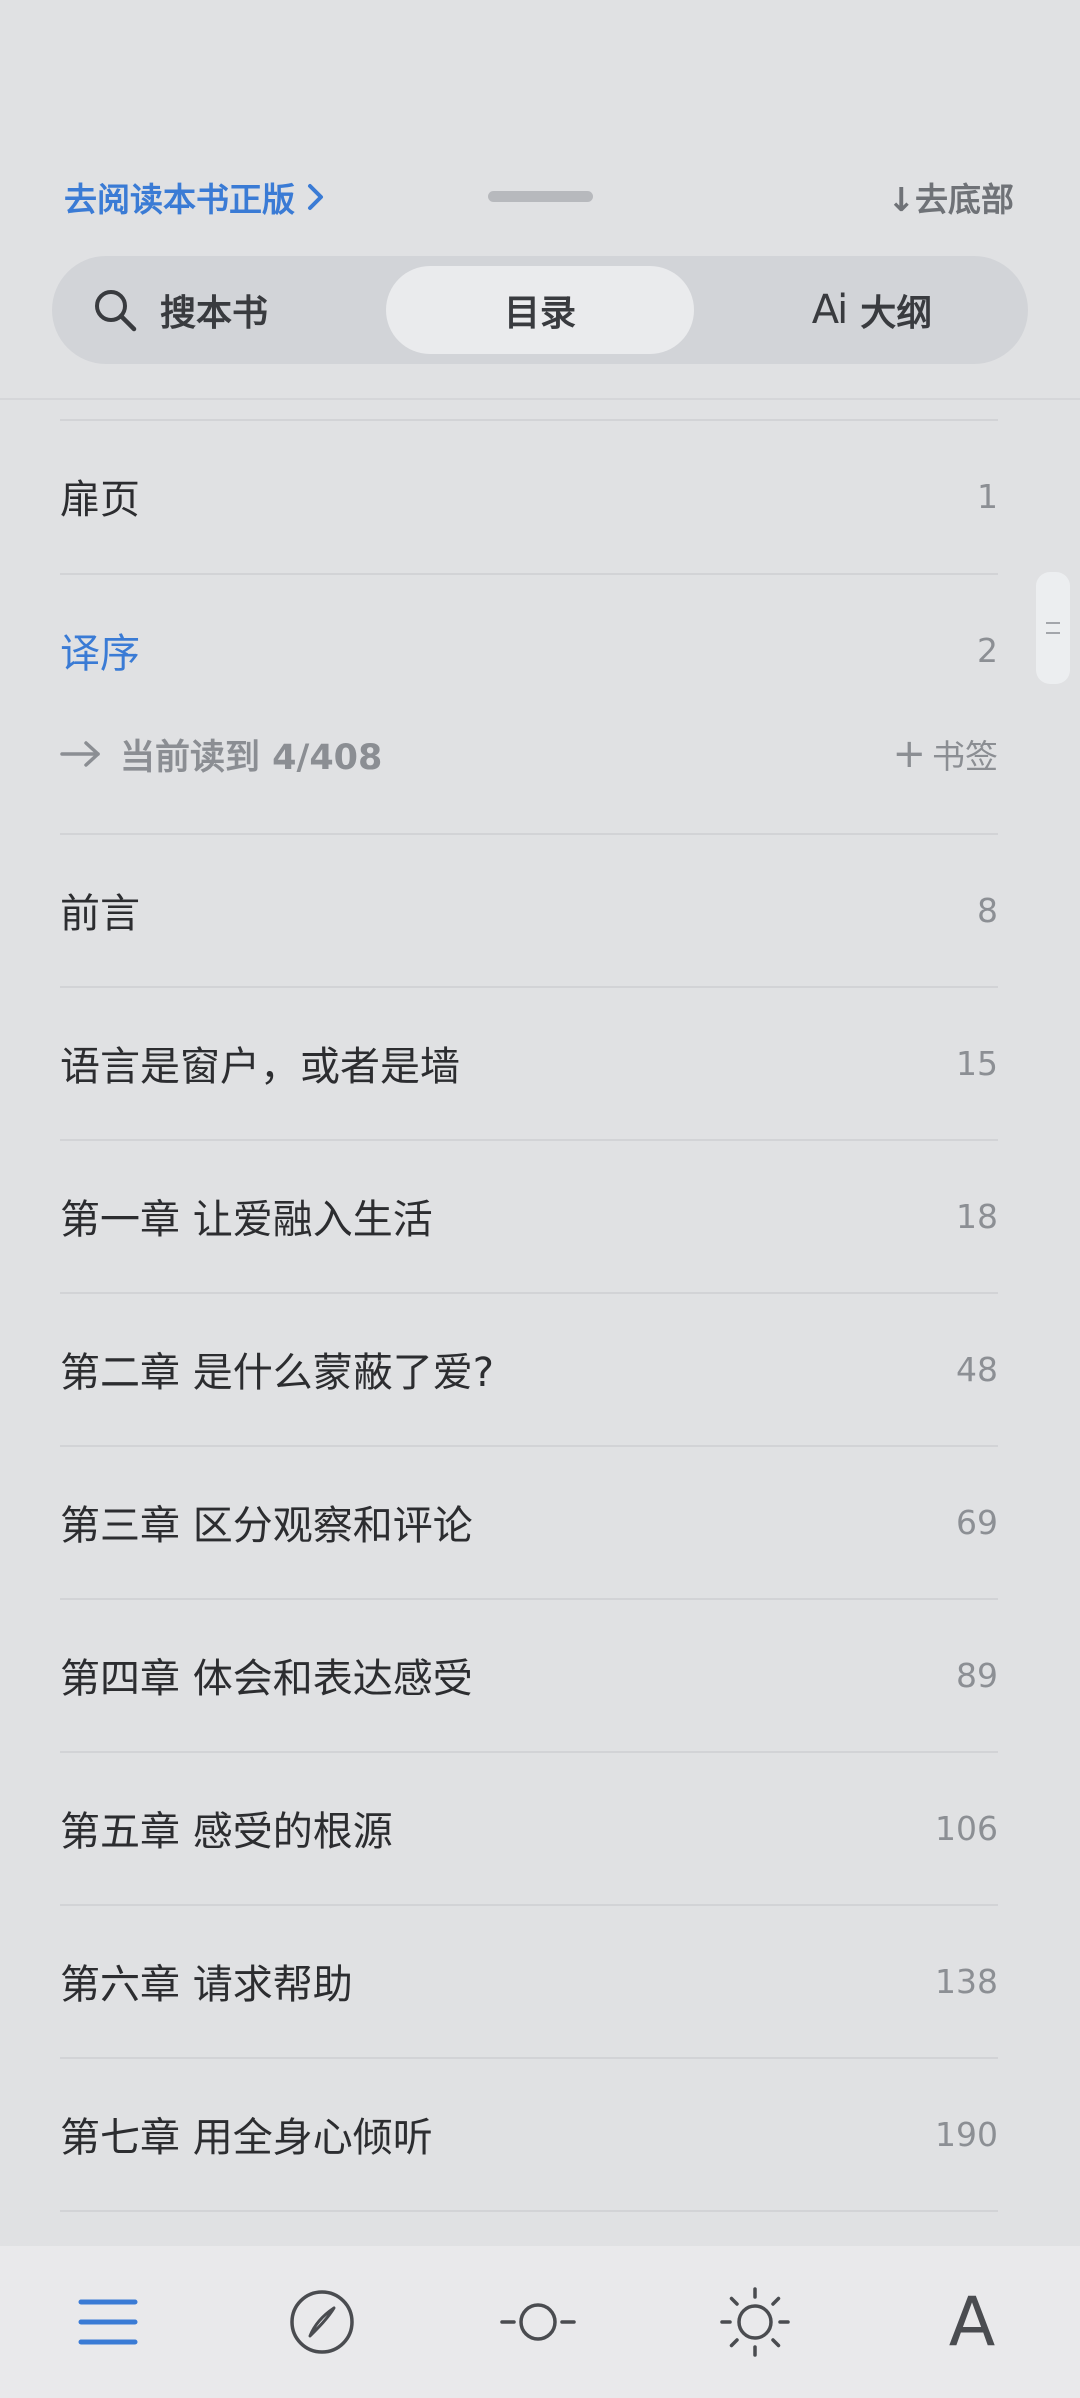  I want to click on toc-item-title: 扉页, so click(100, 500).